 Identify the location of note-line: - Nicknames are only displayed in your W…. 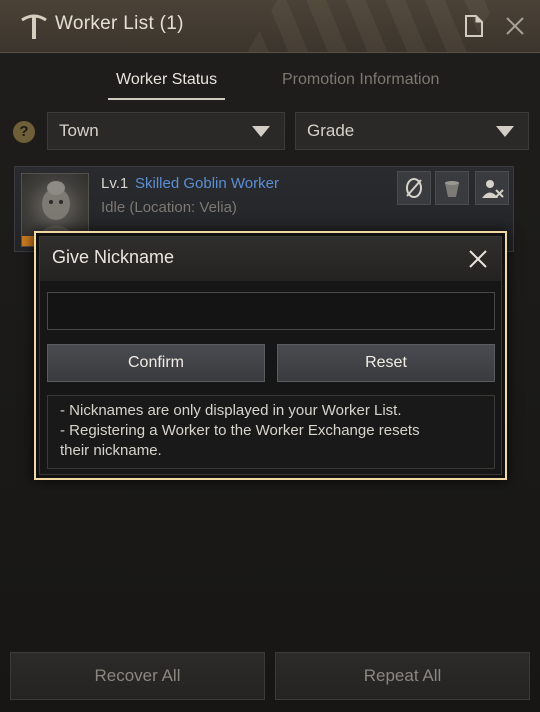
(231, 410).